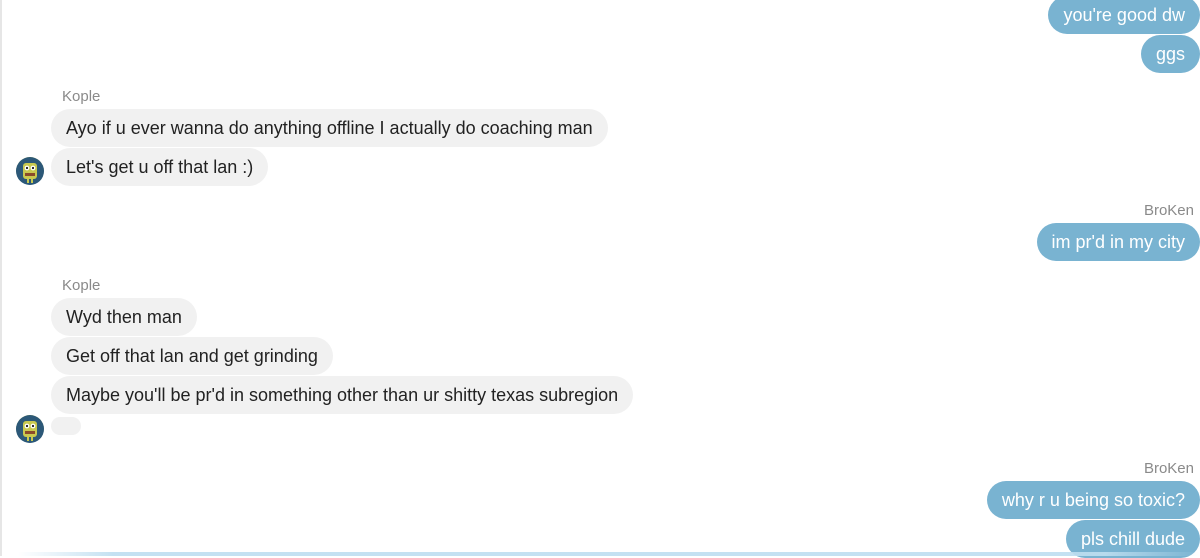 The image size is (1200, 558). Describe the element at coordinates (1124, 17) in the screenshot. I see `message-bubble-outgoing: you're good dw` at that location.